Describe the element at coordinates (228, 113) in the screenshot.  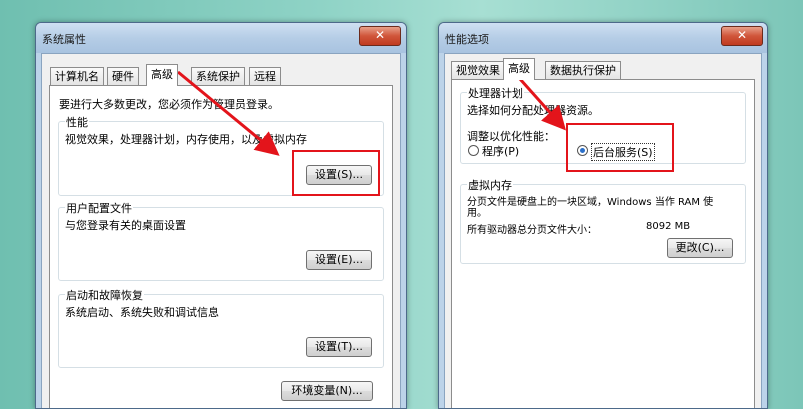
I see `arrow-to-performance-settings` at that location.